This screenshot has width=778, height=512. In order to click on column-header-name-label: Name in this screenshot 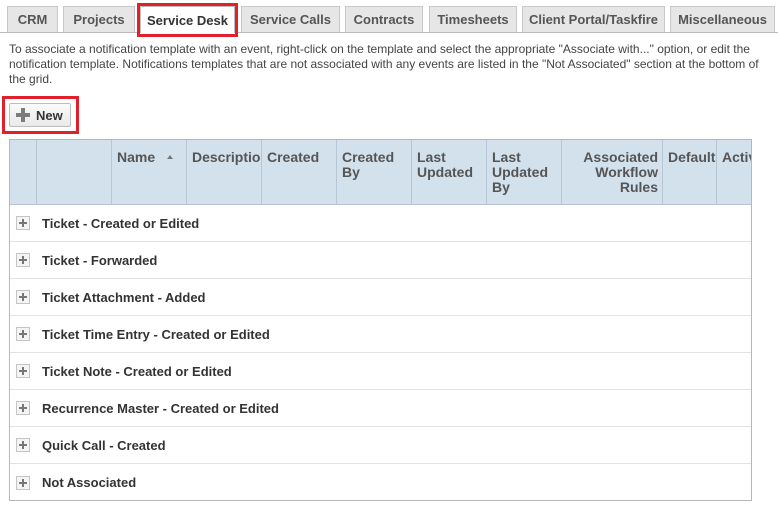, I will do `click(136, 157)`.